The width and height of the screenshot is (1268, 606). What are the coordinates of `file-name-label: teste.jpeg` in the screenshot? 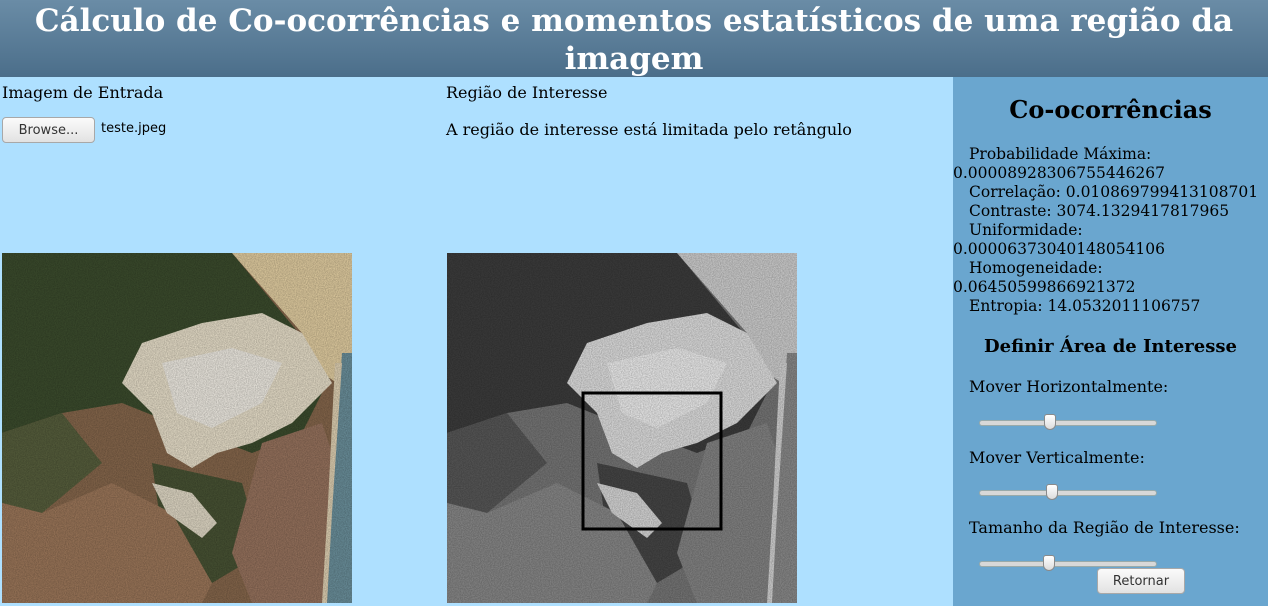 It's located at (134, 128).